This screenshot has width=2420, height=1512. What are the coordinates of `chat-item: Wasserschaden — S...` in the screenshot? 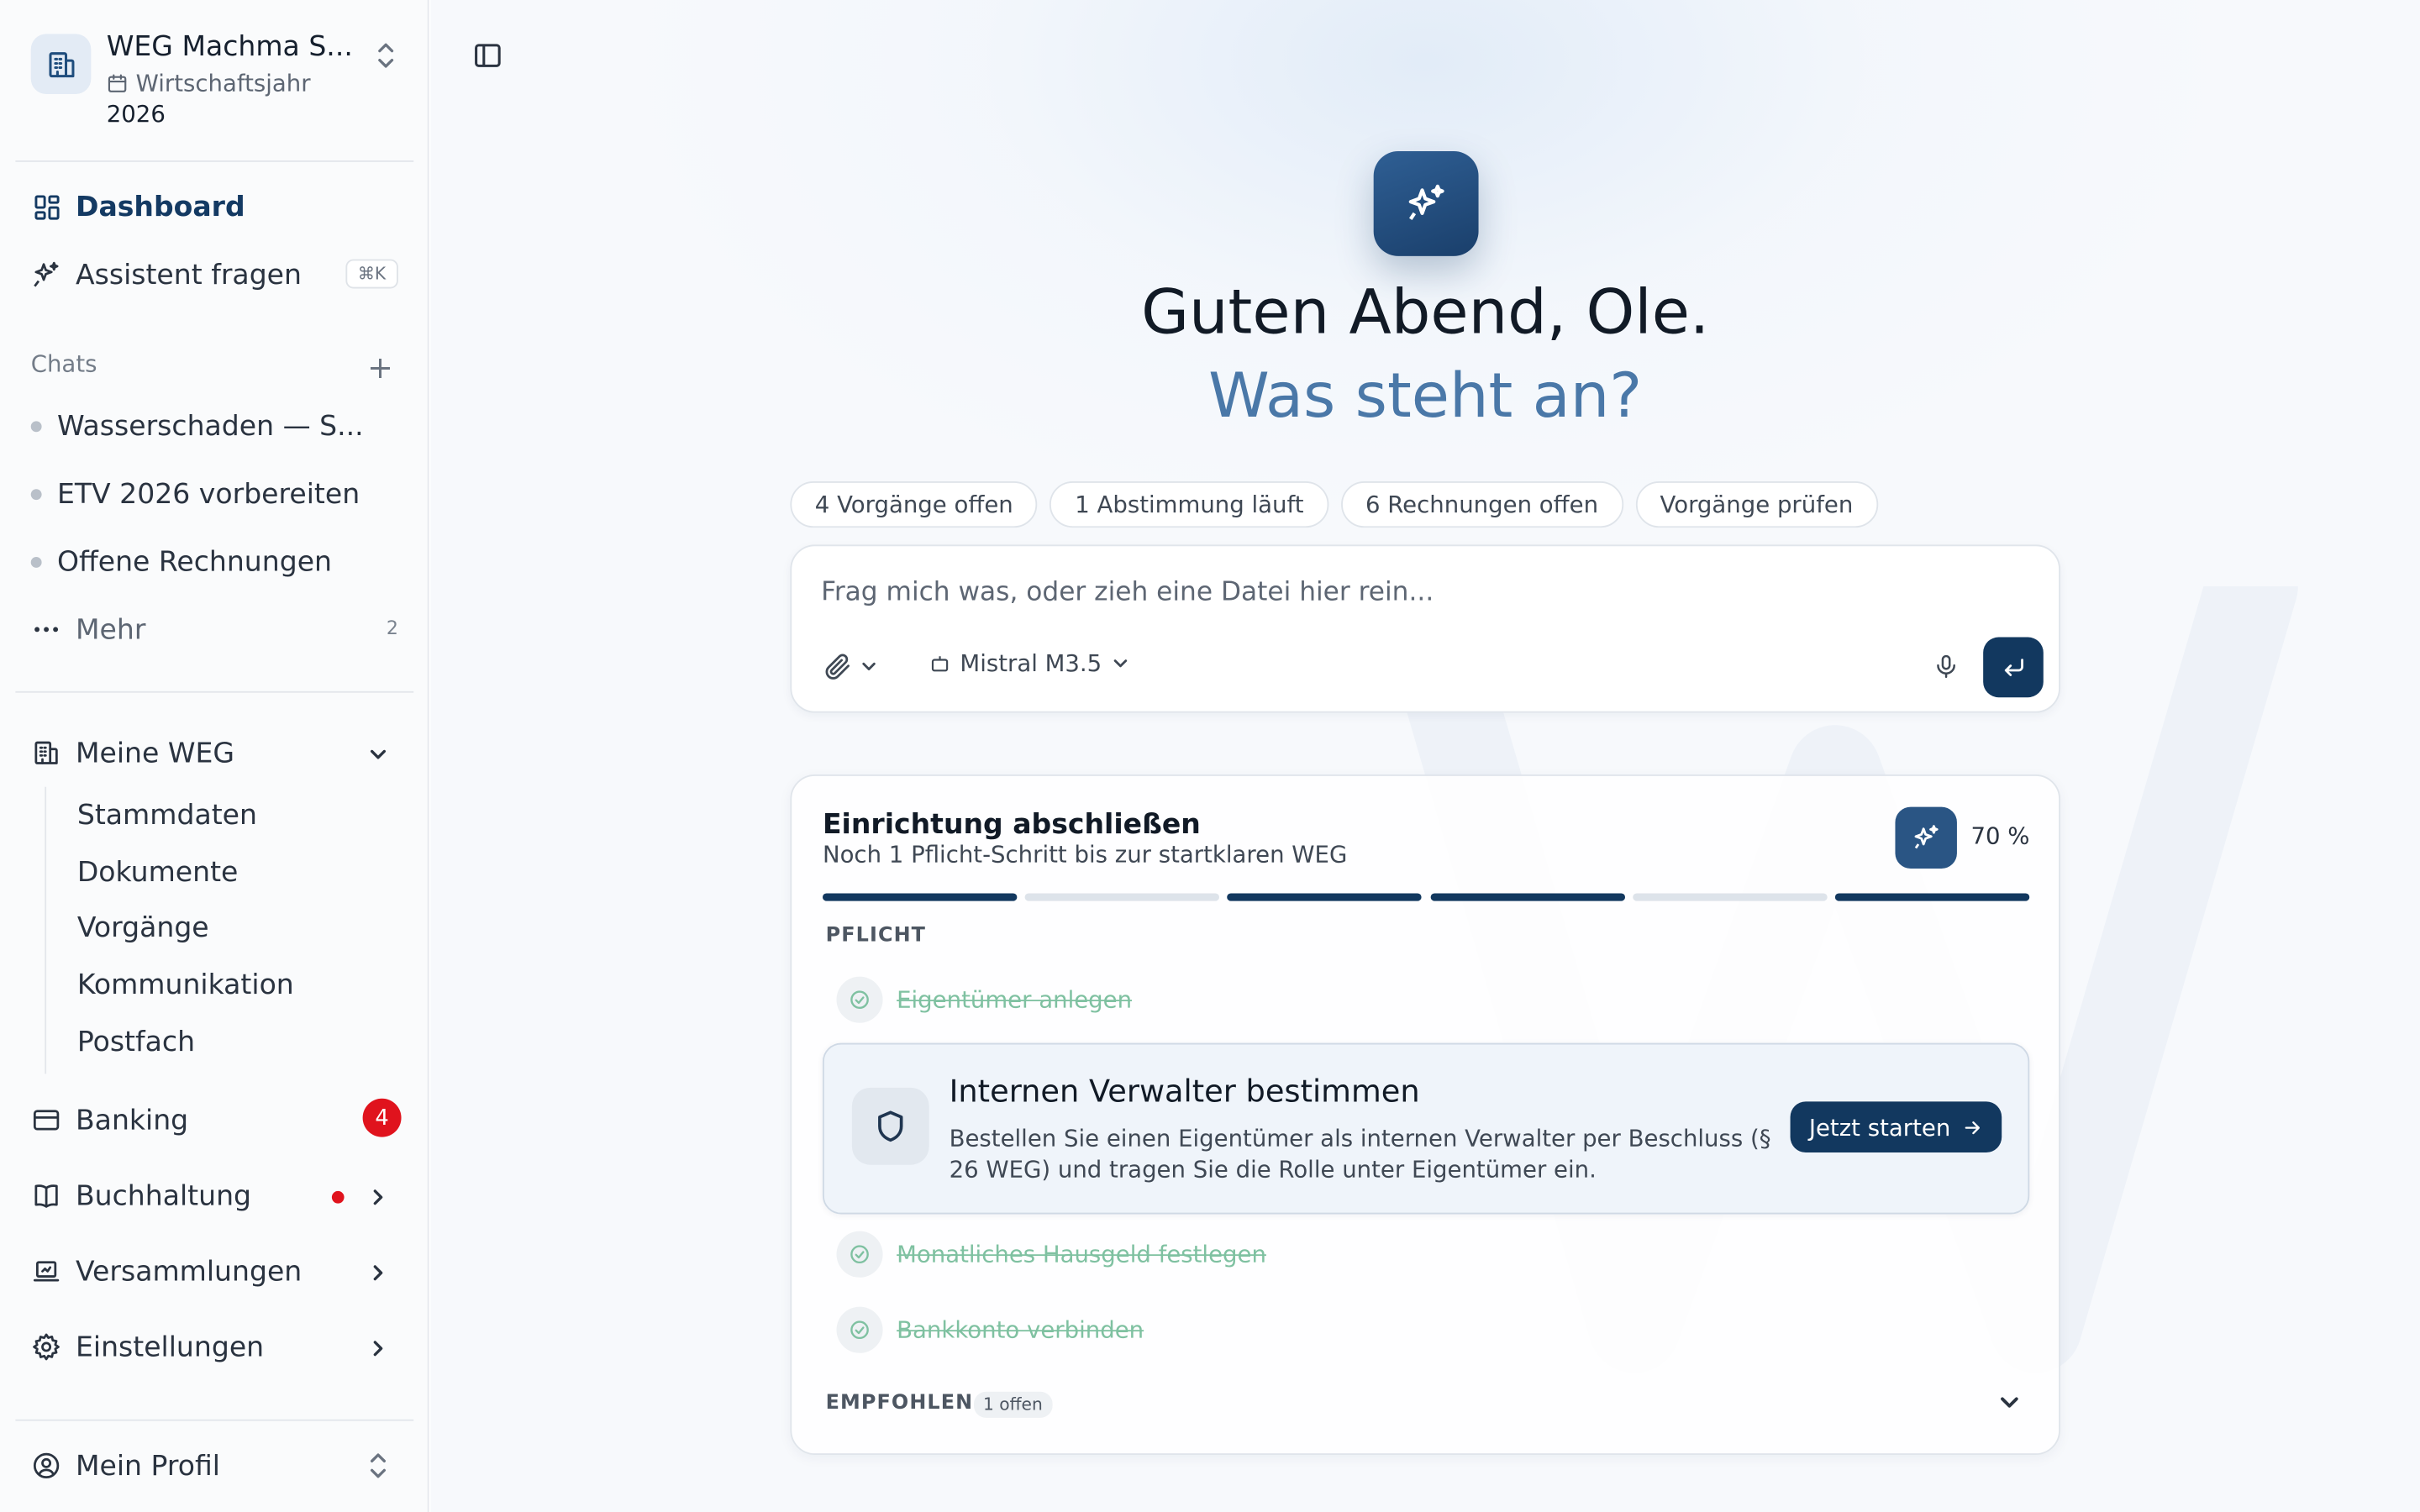 It's located at (216, 425).